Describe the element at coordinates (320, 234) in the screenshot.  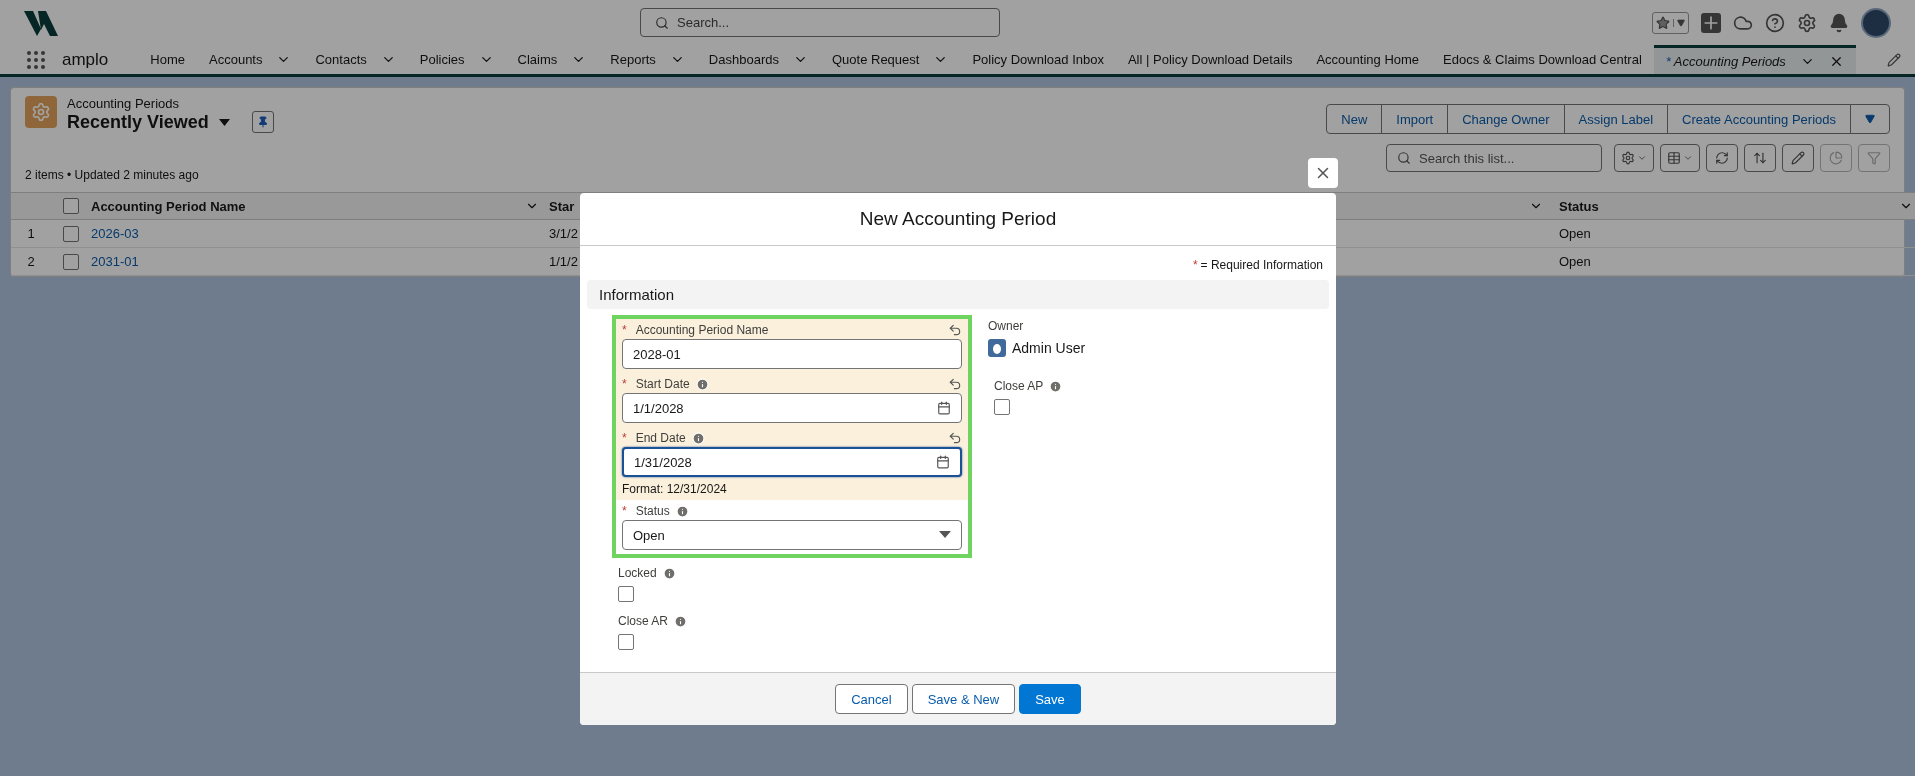
I see `record-link: 2026-03` at that location.